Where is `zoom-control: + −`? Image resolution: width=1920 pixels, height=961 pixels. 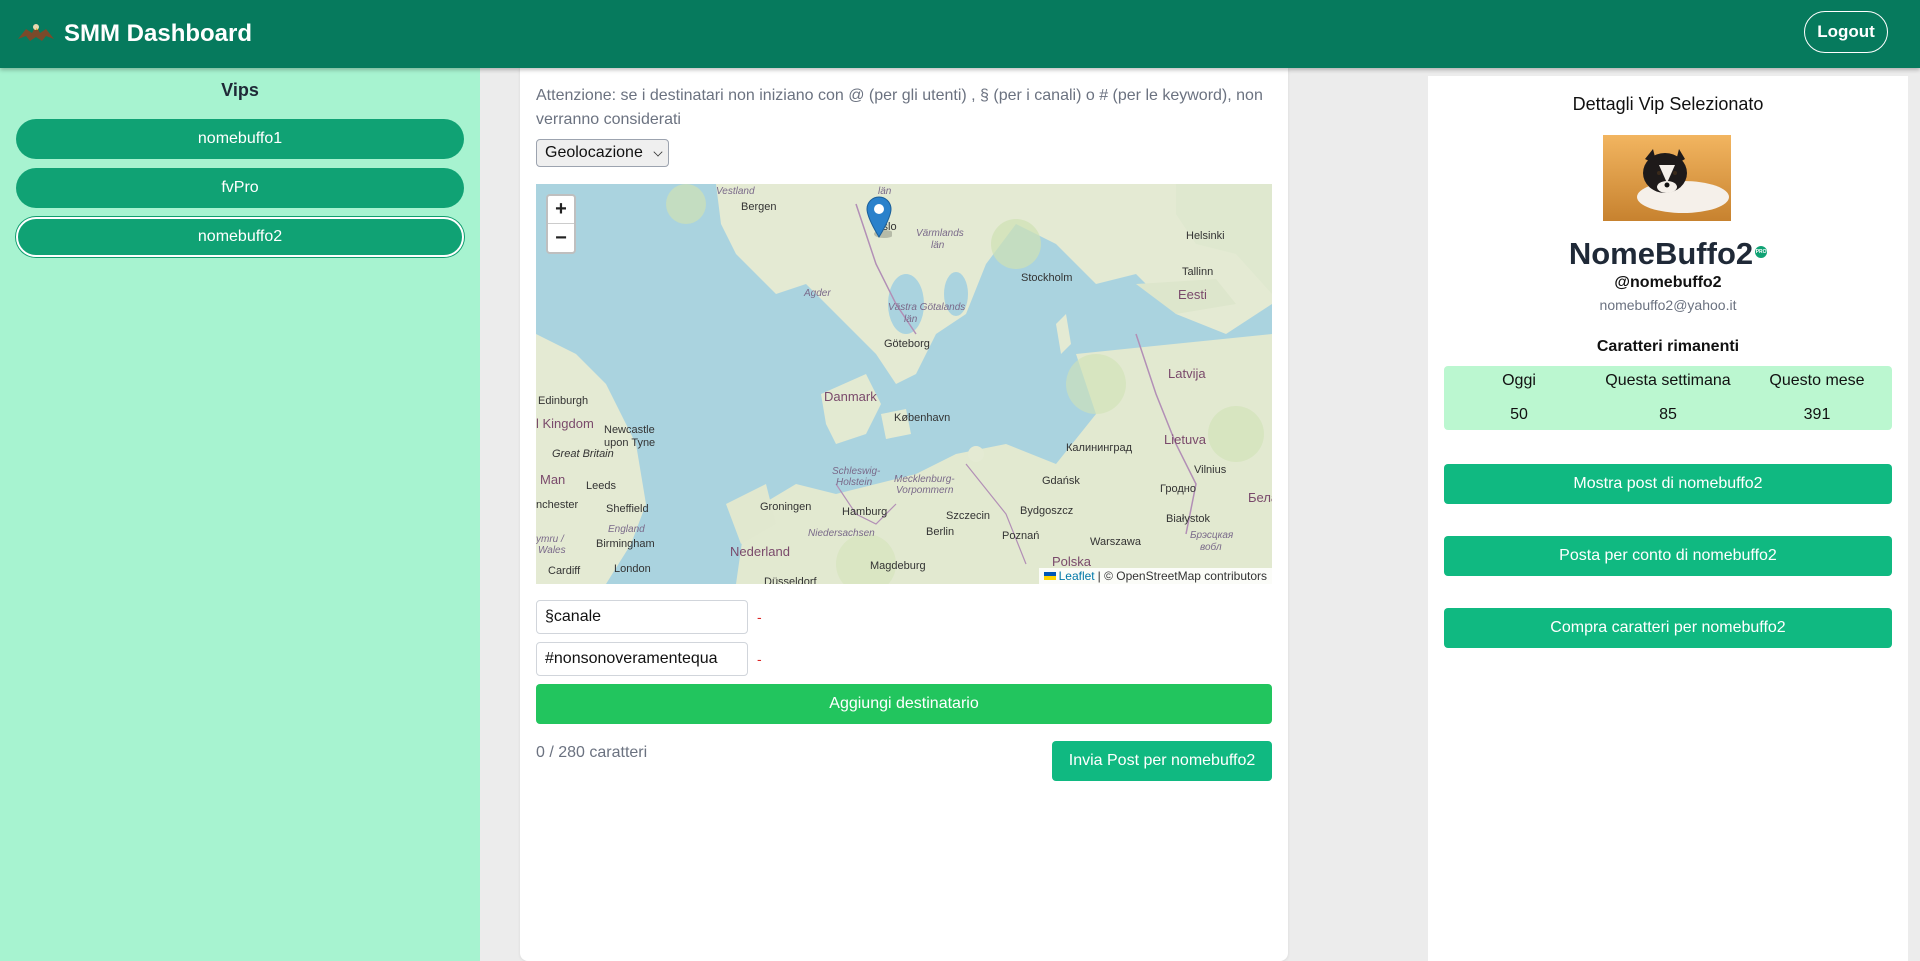 zoom-control: + − is located at coordinates (561, 224).